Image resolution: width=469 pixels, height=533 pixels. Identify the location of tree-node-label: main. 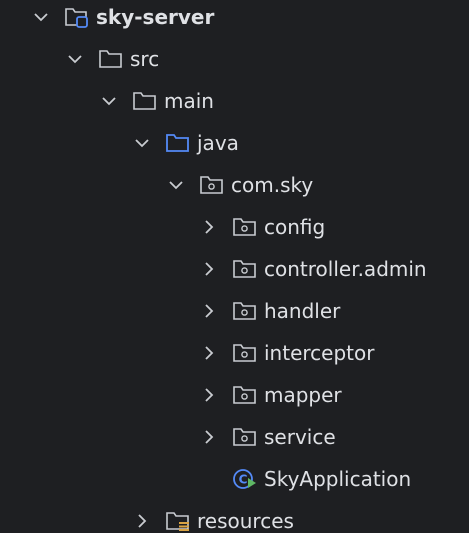
(189, 101).